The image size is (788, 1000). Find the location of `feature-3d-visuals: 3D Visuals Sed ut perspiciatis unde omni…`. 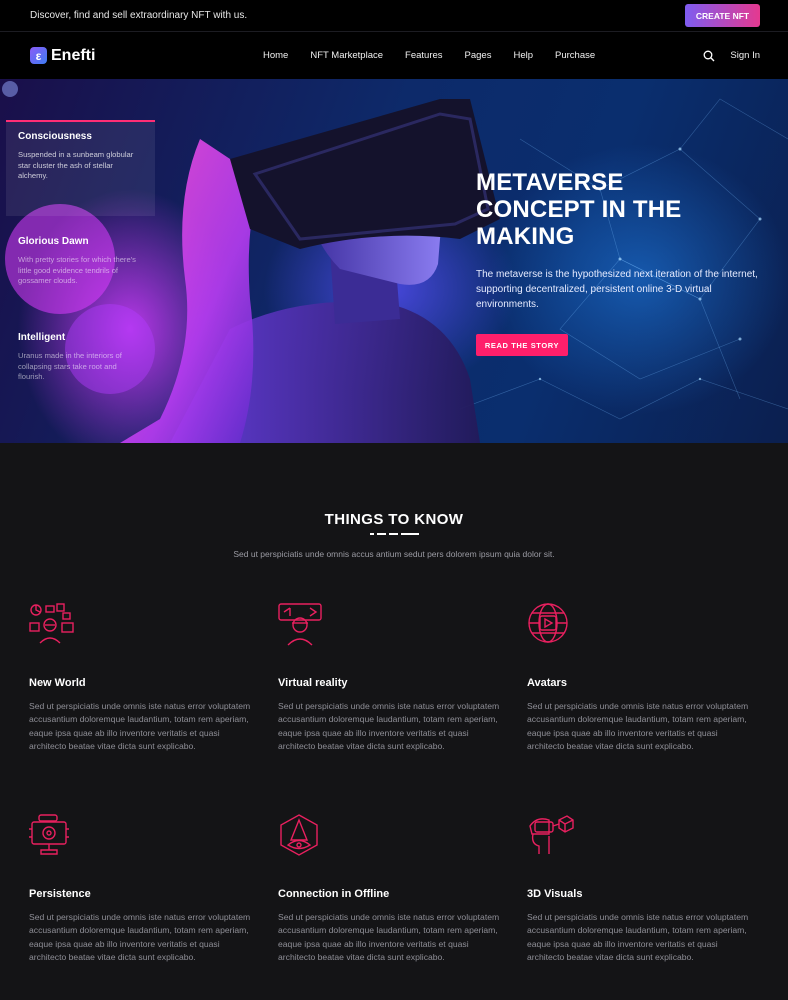

feature-3d-visuals: 3D Visuals Sed ut perspiciatis unde omni… is located at coordinates (641, 889).